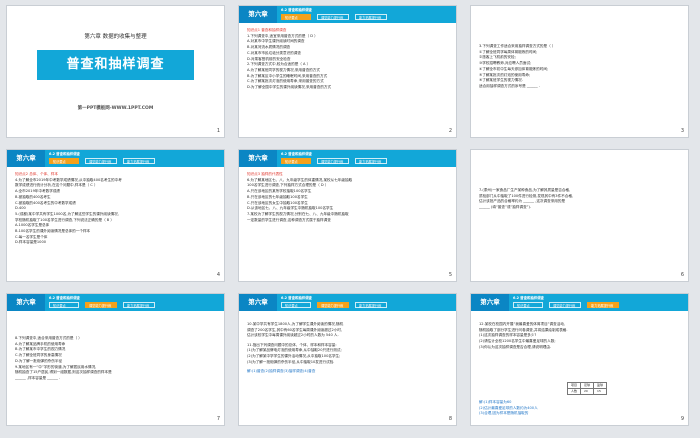 The image size is (700, 438). What do you see at coordinates (574, 391) in the screenshot?
I see `table-cell: 人数` at bounding box center [574, 391].